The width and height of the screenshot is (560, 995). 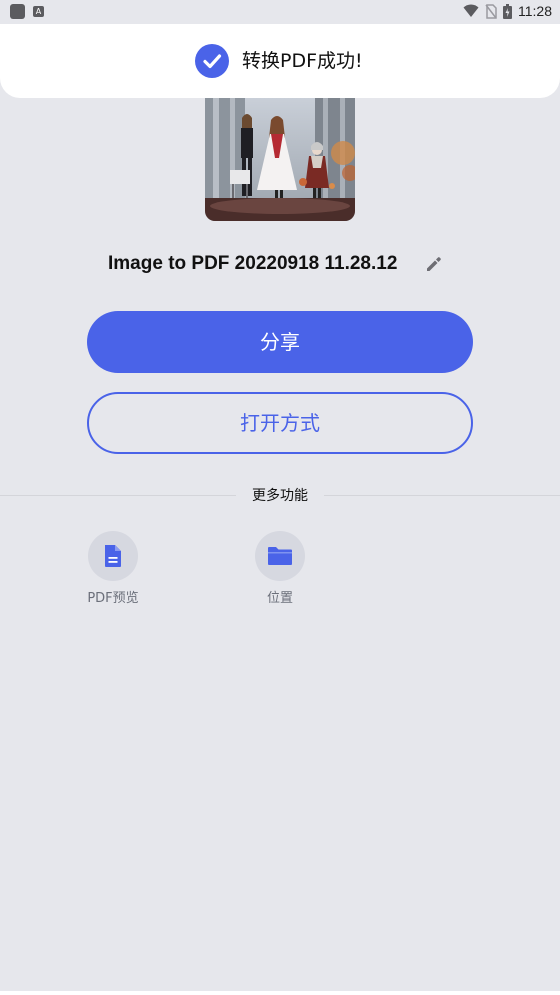 What do you see at coordinates (212, 61) in the screenshot?
I see `check-circle-icon` at bounding box center [212, 61].